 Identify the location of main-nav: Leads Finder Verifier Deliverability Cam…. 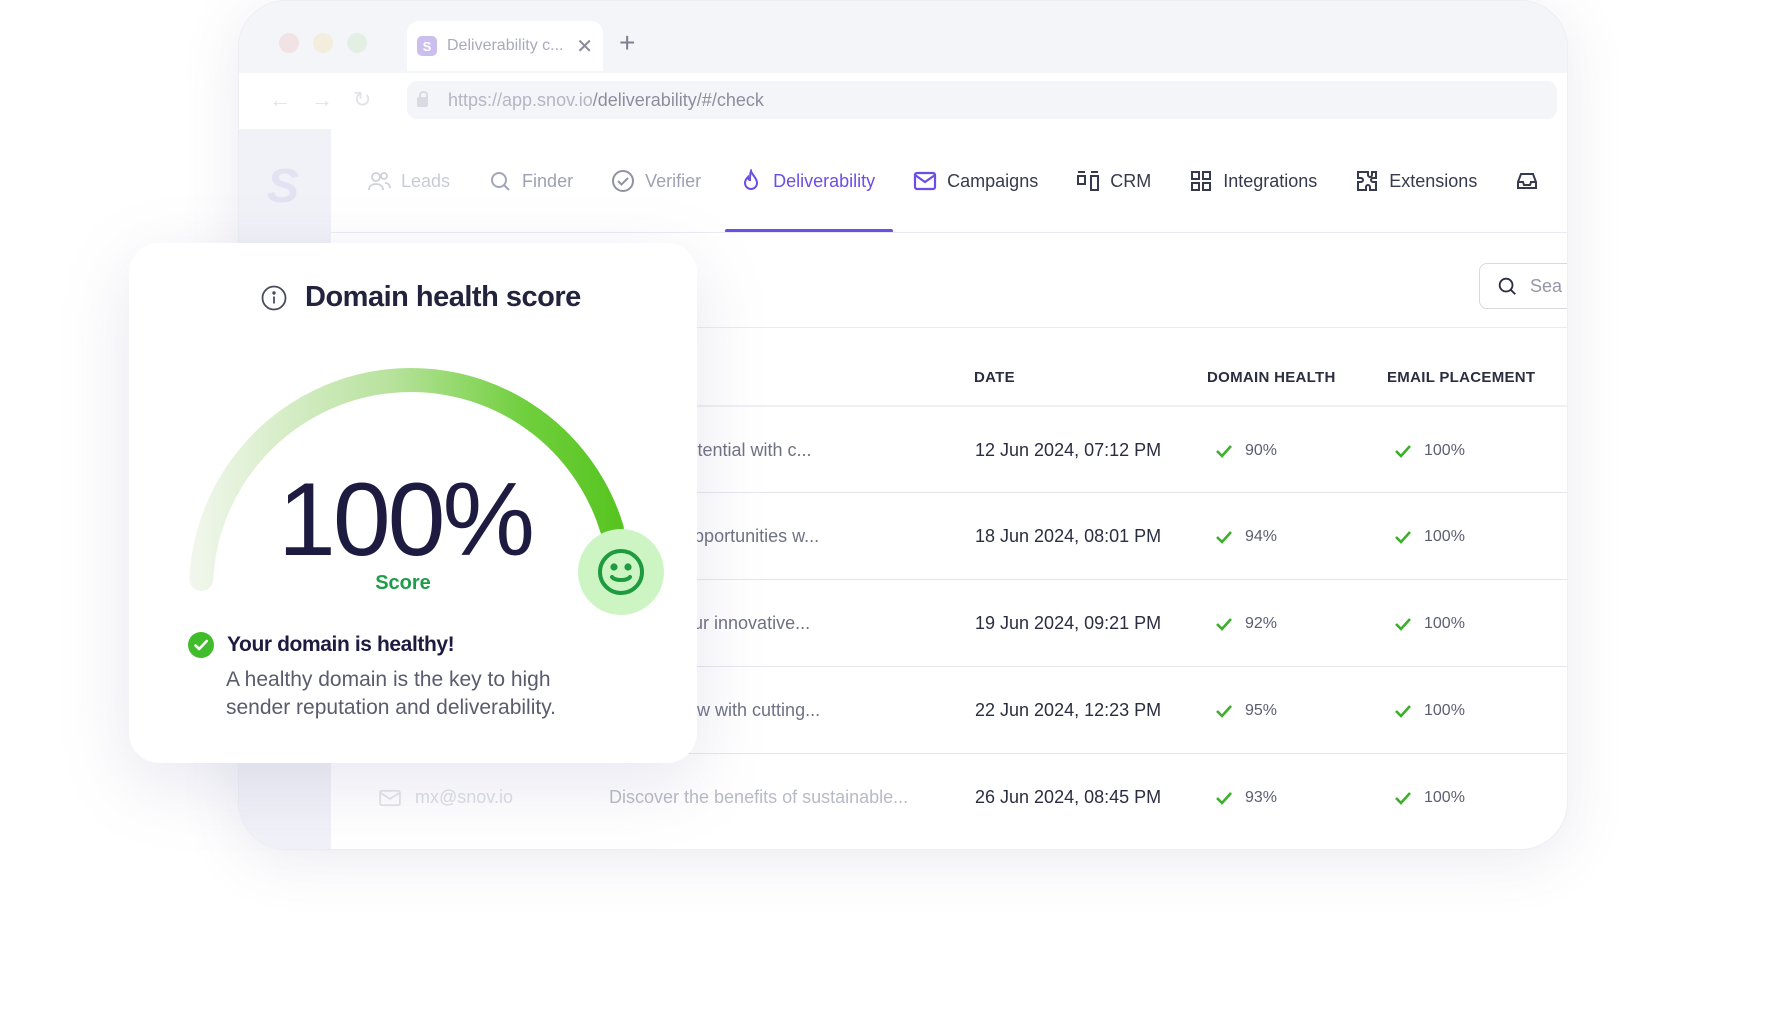
(967, 181).